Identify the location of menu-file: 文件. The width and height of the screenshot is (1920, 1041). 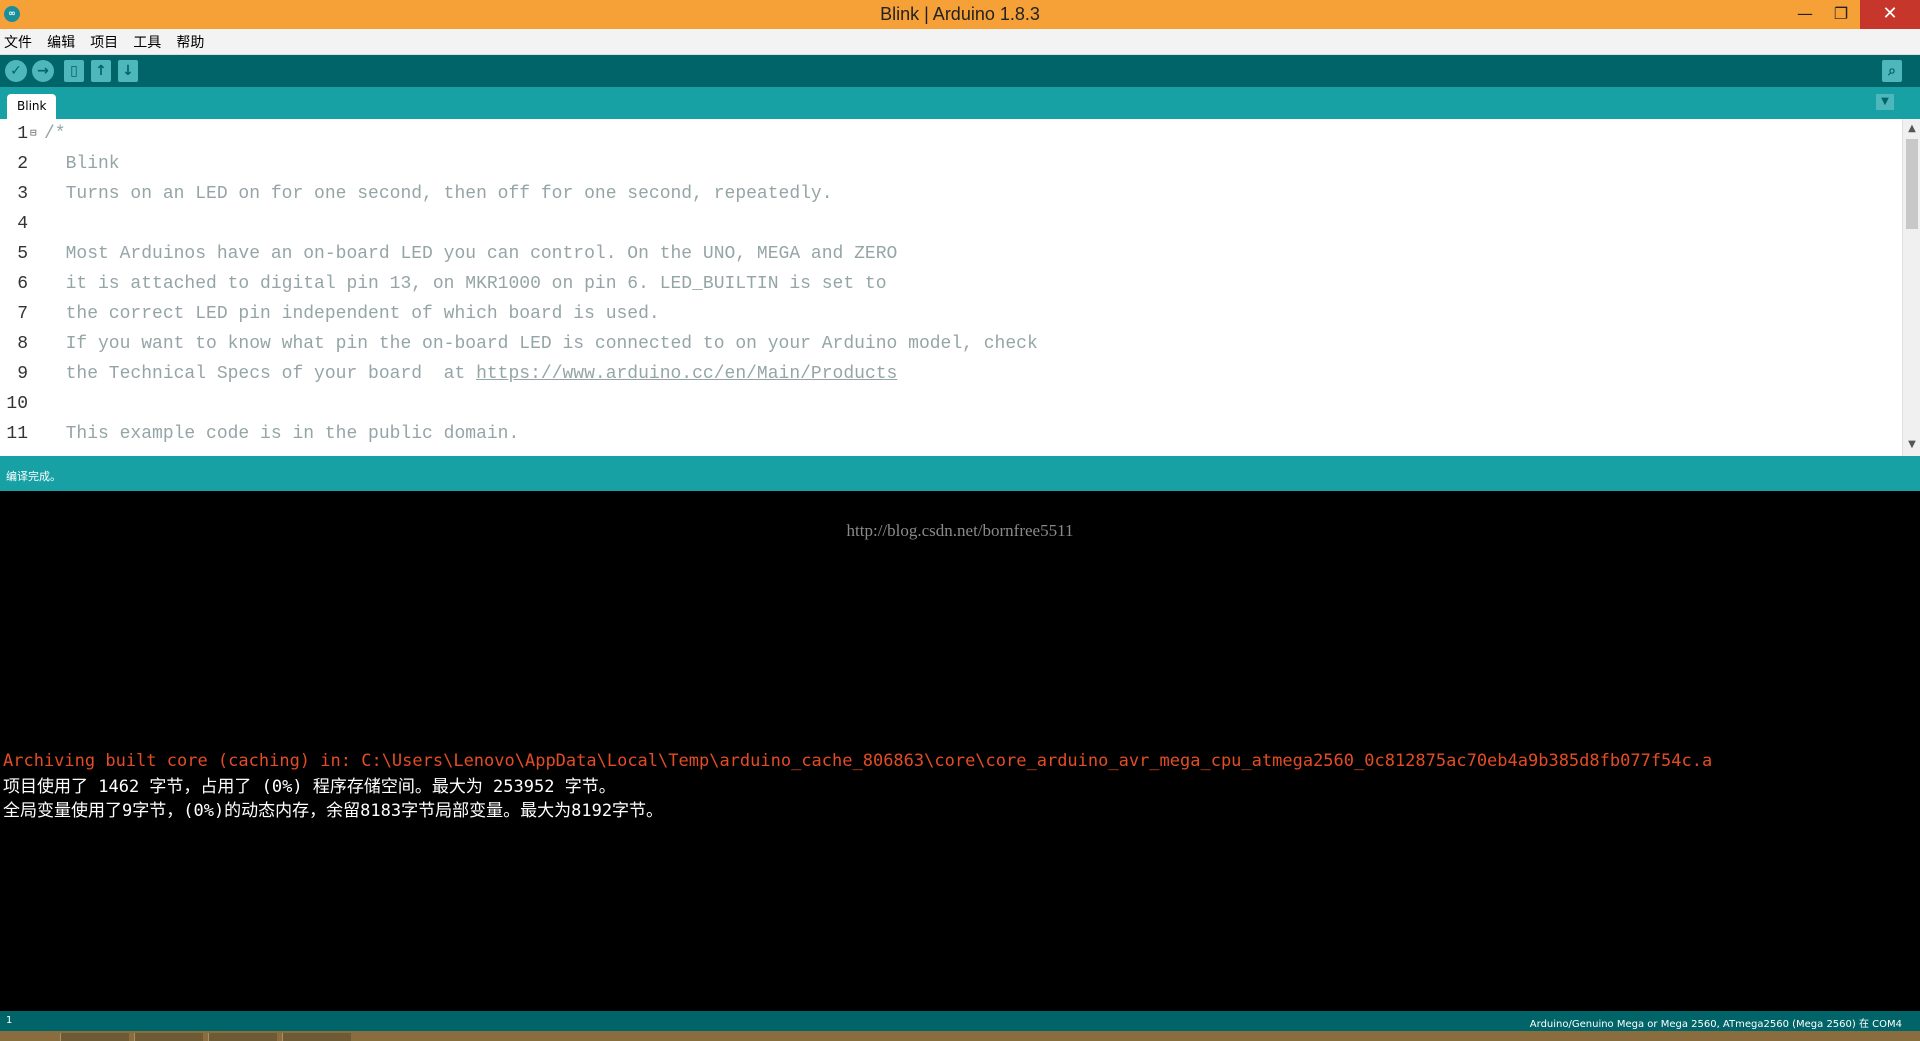
(19, 40).